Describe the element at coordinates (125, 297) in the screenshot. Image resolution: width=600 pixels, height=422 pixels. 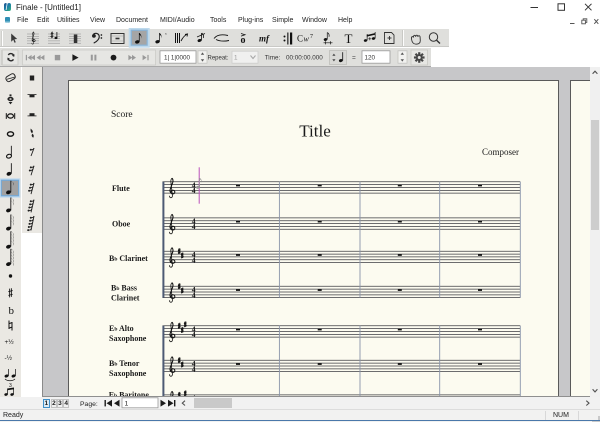
I see `svg-text: Clarinet` at that location.